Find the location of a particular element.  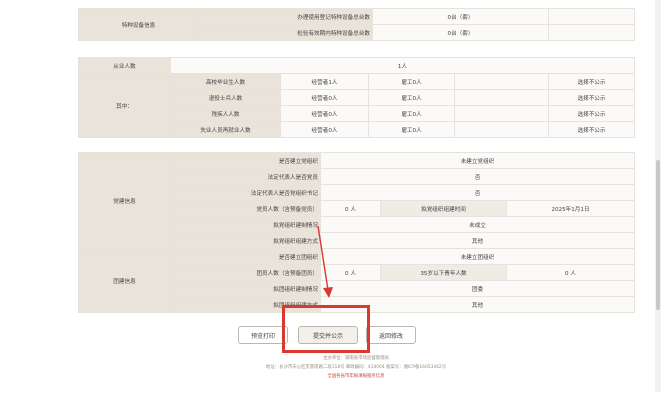

row-value: 其他 is located at coordinates (477, 240).